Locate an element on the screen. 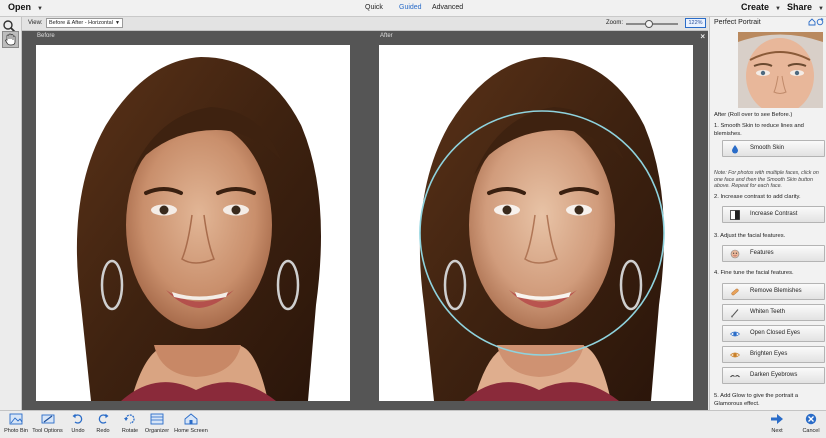 Image resolution: width=826 pixels, height=438 pixels. zoom-label: Zoom: is located at coordinates (615, 23).